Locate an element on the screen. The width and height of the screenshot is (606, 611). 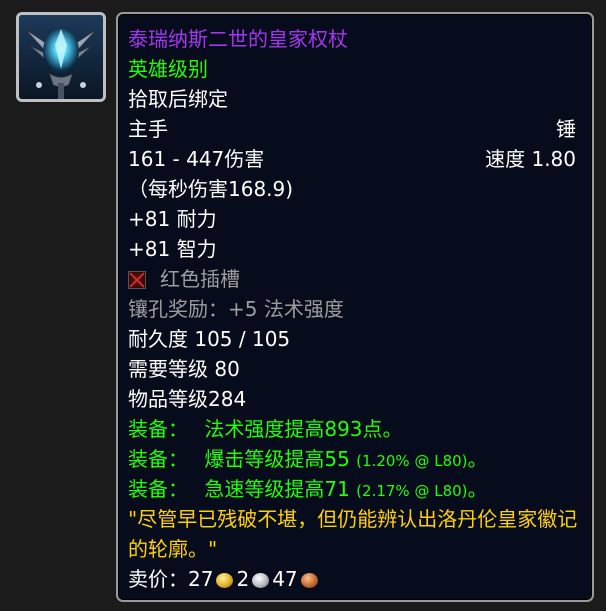
sell-gold: 27 is located at coordinates (201, 579).